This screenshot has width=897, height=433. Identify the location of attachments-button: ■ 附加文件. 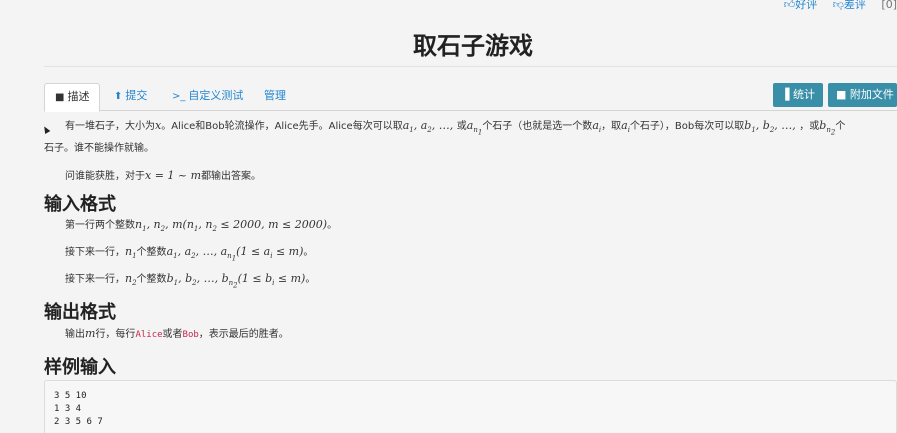
(862, 95).